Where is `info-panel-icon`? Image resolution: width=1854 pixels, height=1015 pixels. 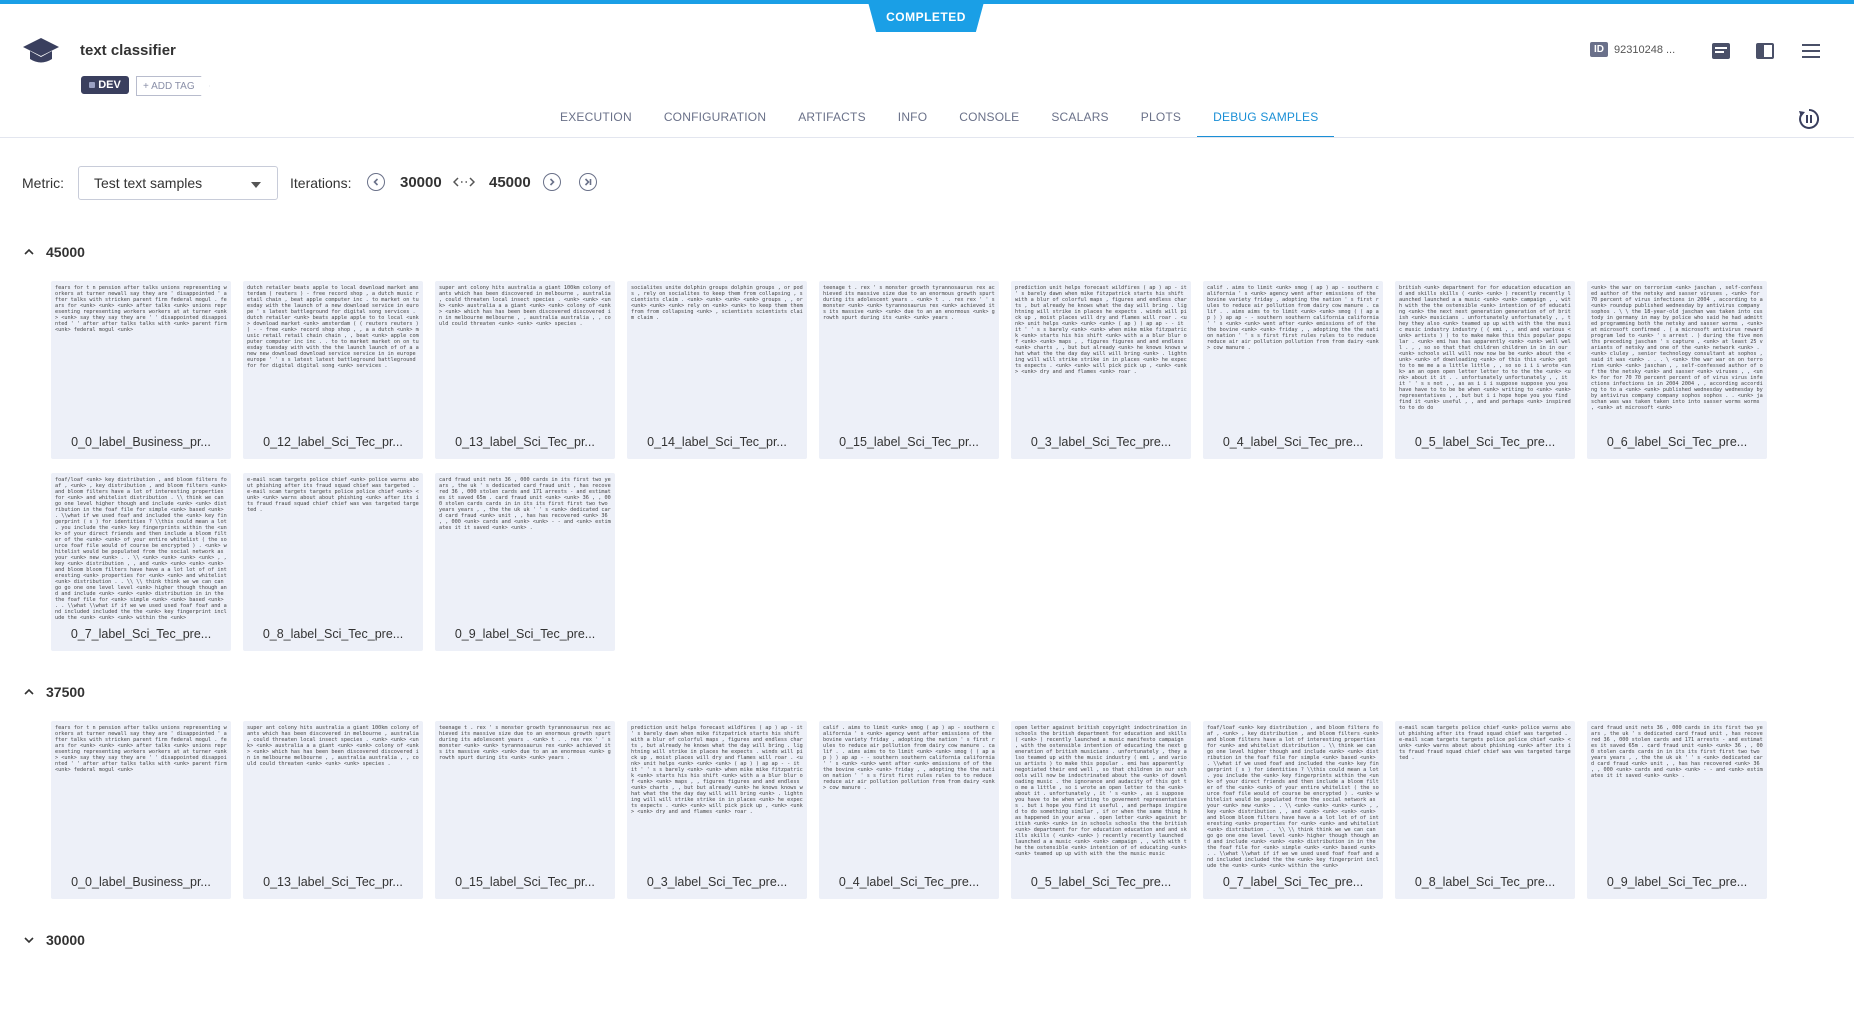 info-panel-icon is located at coordinates (1721, 51).